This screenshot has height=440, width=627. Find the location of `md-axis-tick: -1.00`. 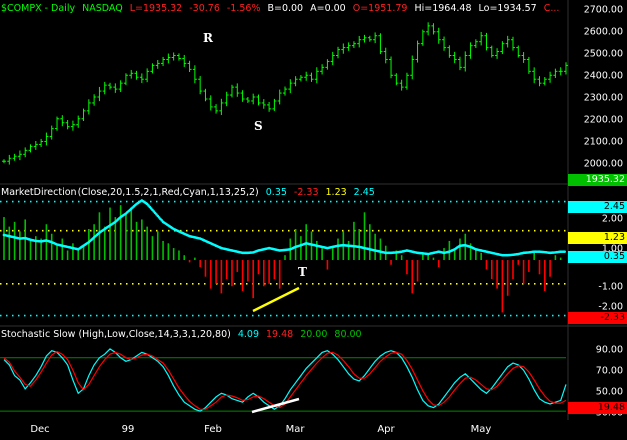

md-axis-tick: -1.00 is located at coordinates (610, 287).